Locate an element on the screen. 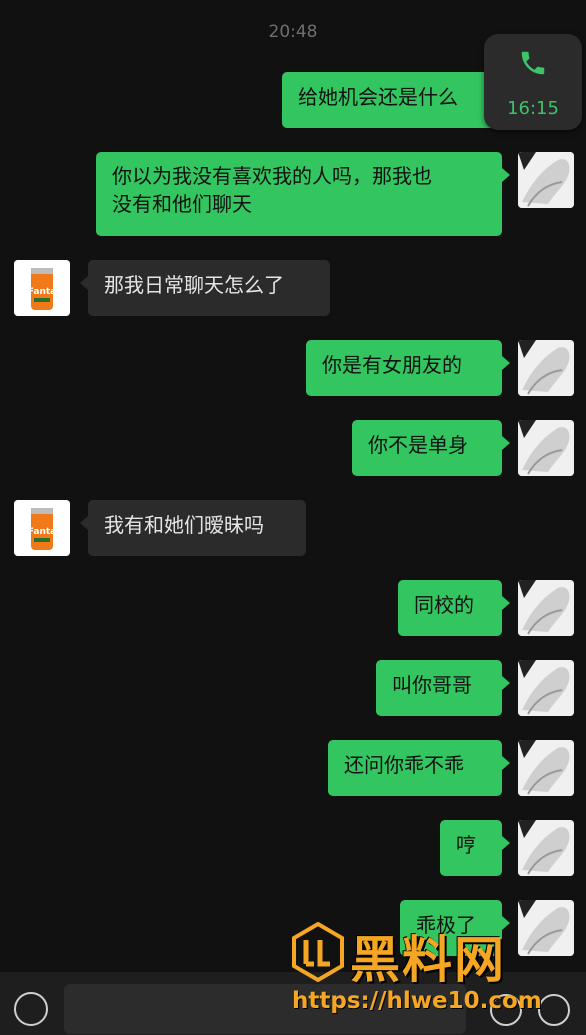  message-text: 那我日常聊天怎么了 is located at coordinates (194, 285).